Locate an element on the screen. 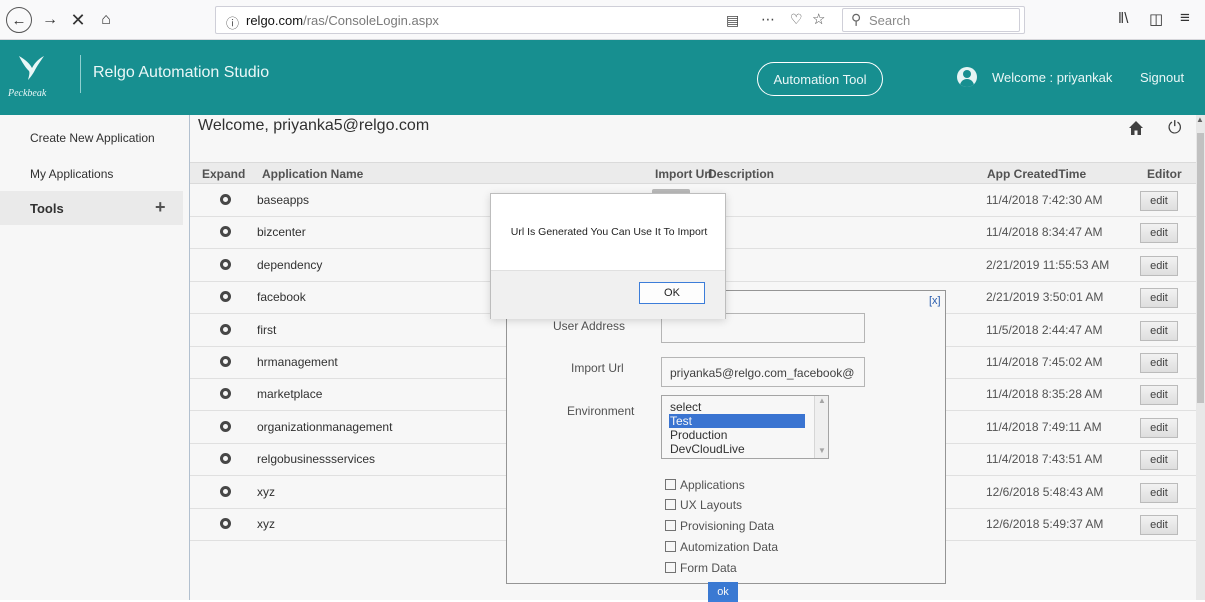  welcome-user-text: Welcome : priyankak is located at coordinates (1052, 77).